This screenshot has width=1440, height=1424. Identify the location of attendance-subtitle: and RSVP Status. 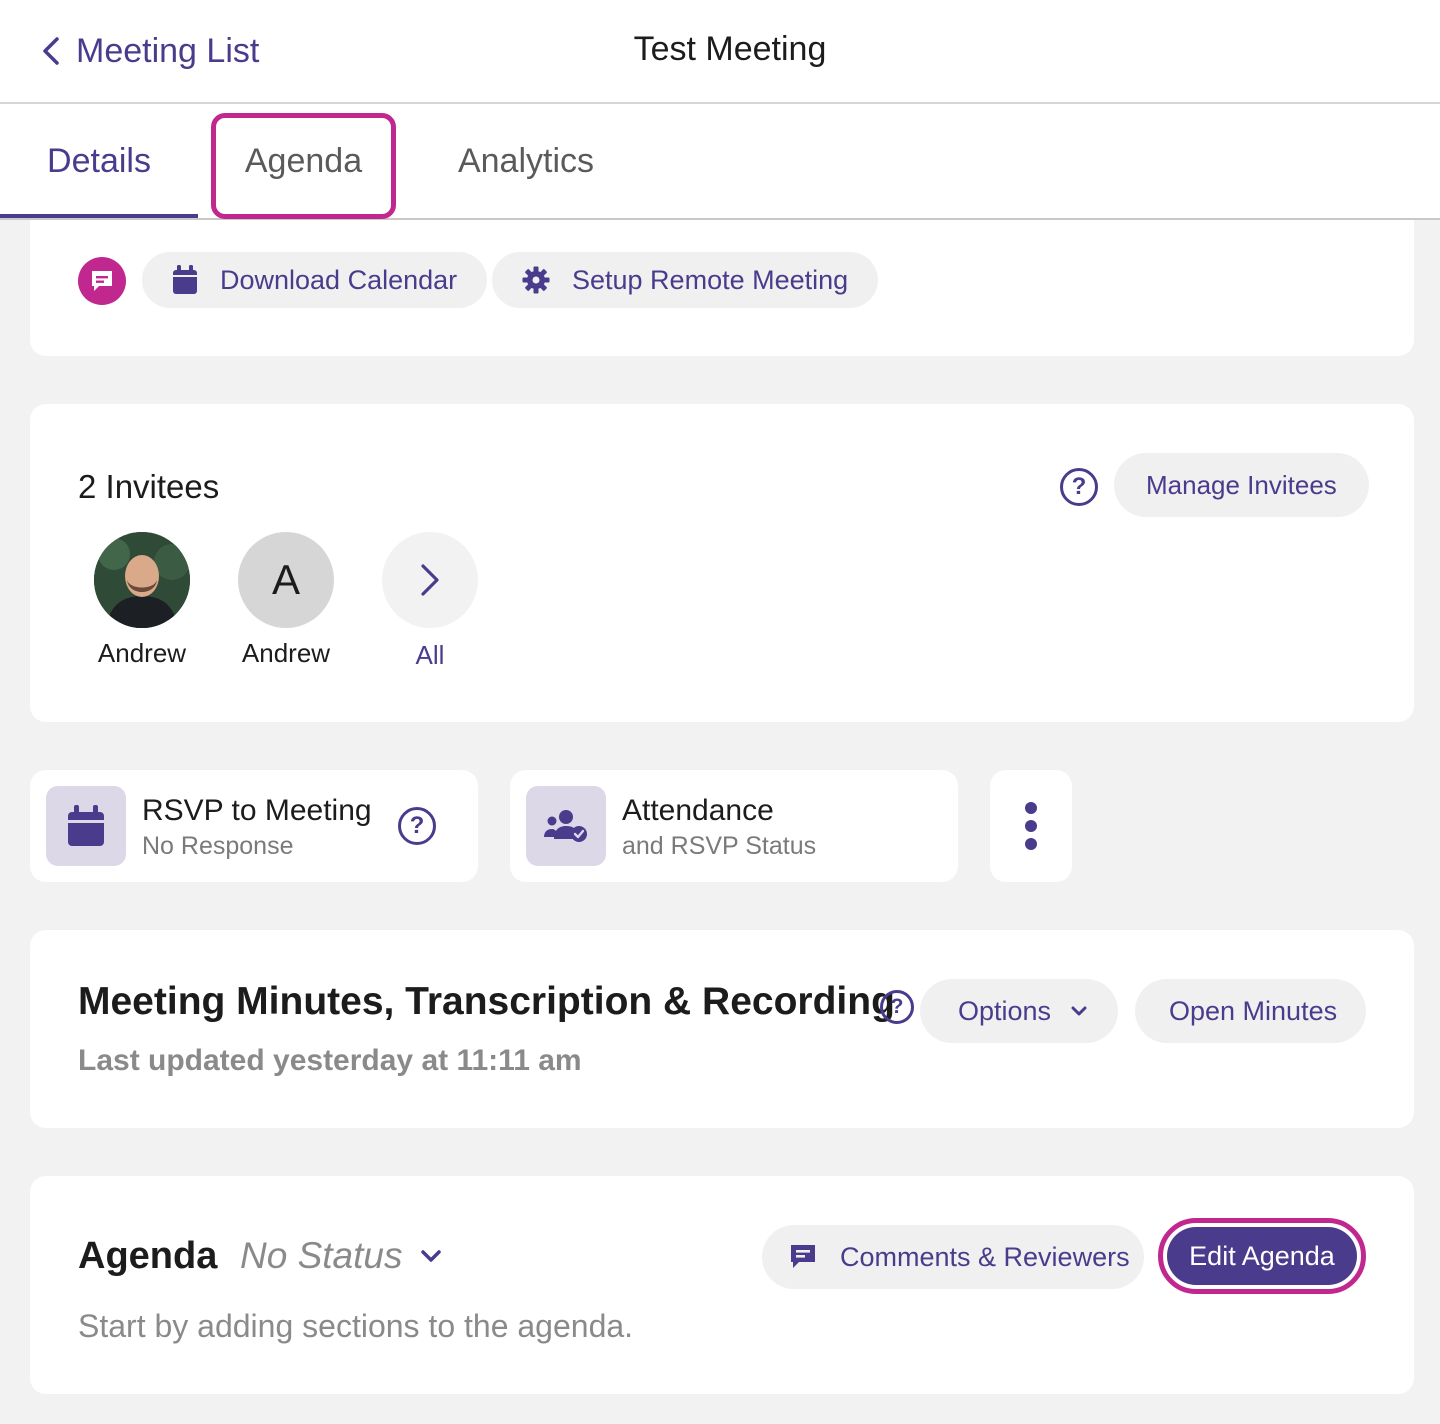
(719, 846).